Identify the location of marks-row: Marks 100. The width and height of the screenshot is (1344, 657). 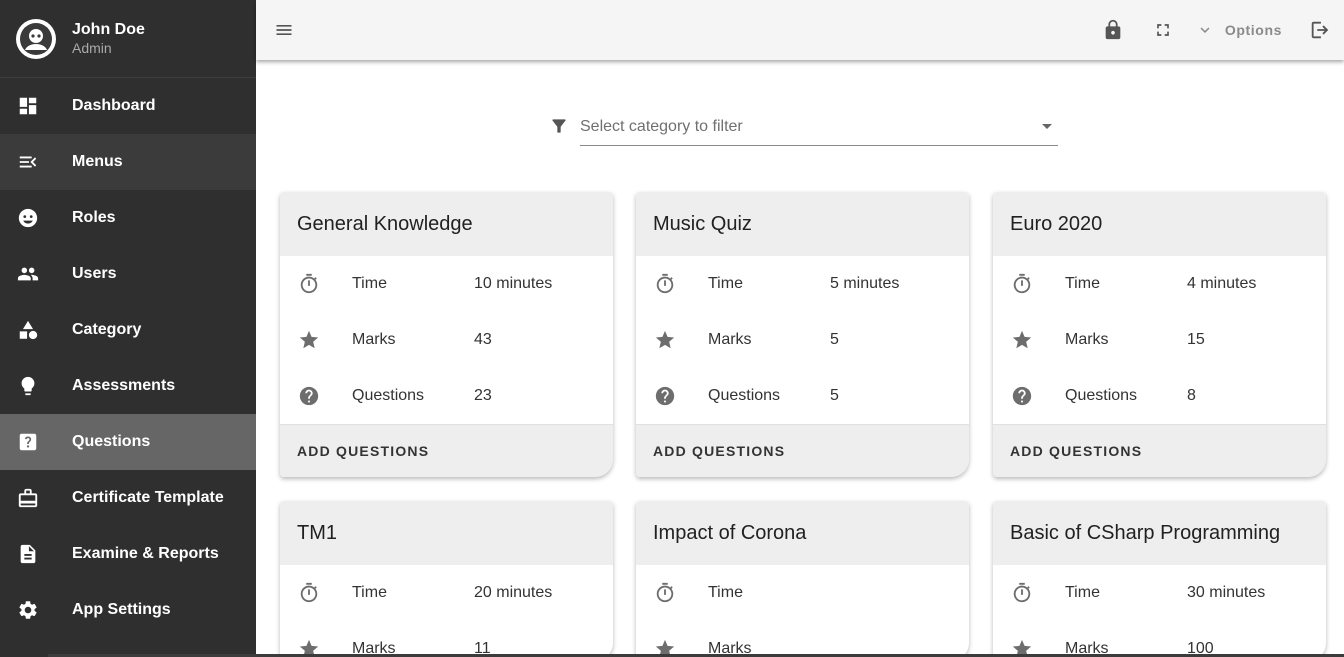
(1159, 639).